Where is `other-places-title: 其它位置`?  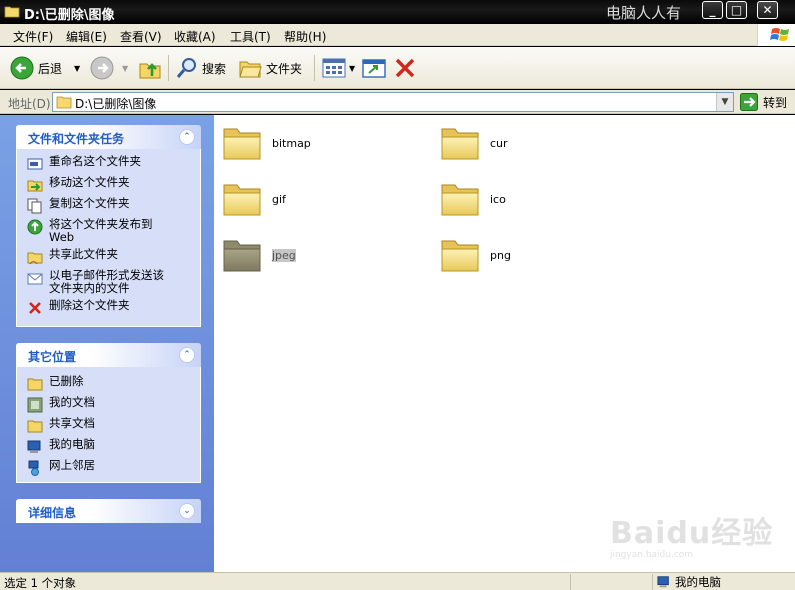 other-places-title: 其它位置 is located at coordinates (52, 357).